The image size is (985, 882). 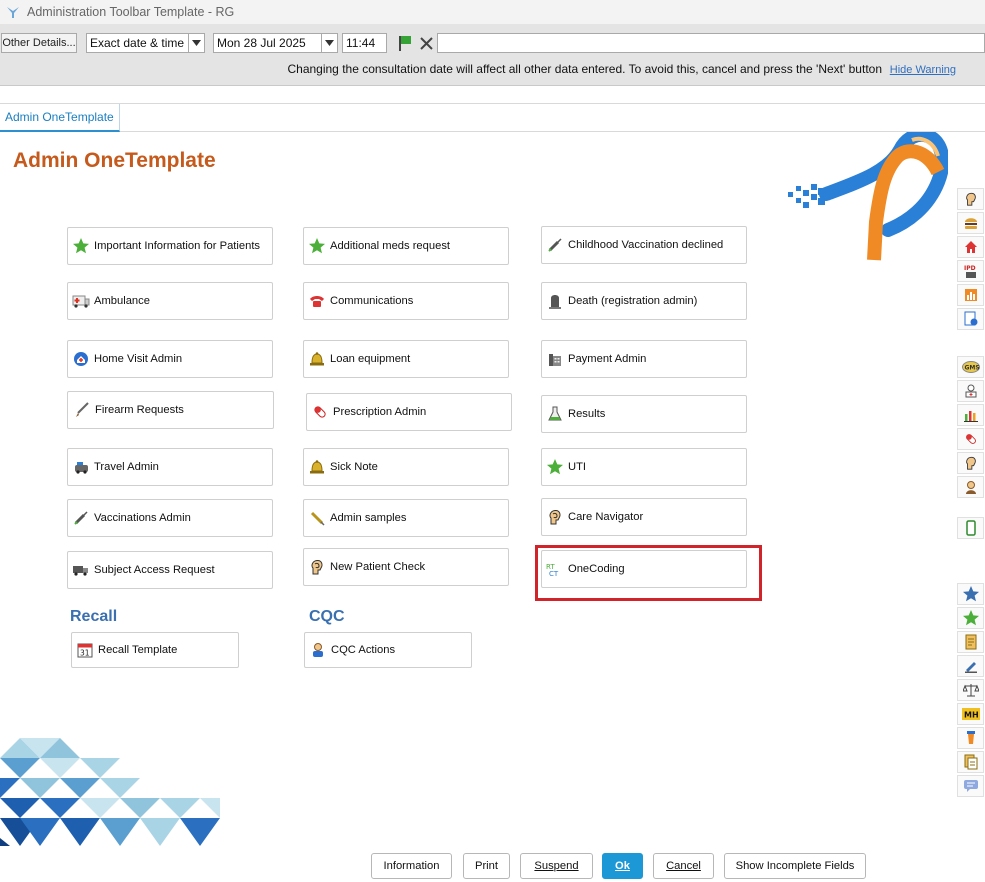 I want to click on person-icon, so click(x=318, y=650).